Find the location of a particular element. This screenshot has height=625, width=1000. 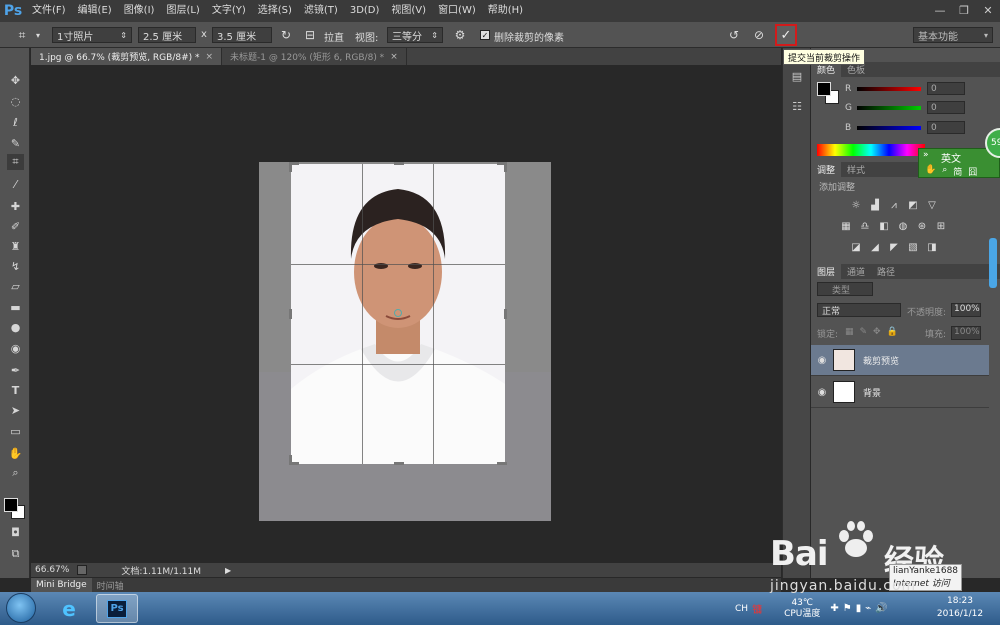

menu-help: 帮助(H) is located at coordinates (505, 11).